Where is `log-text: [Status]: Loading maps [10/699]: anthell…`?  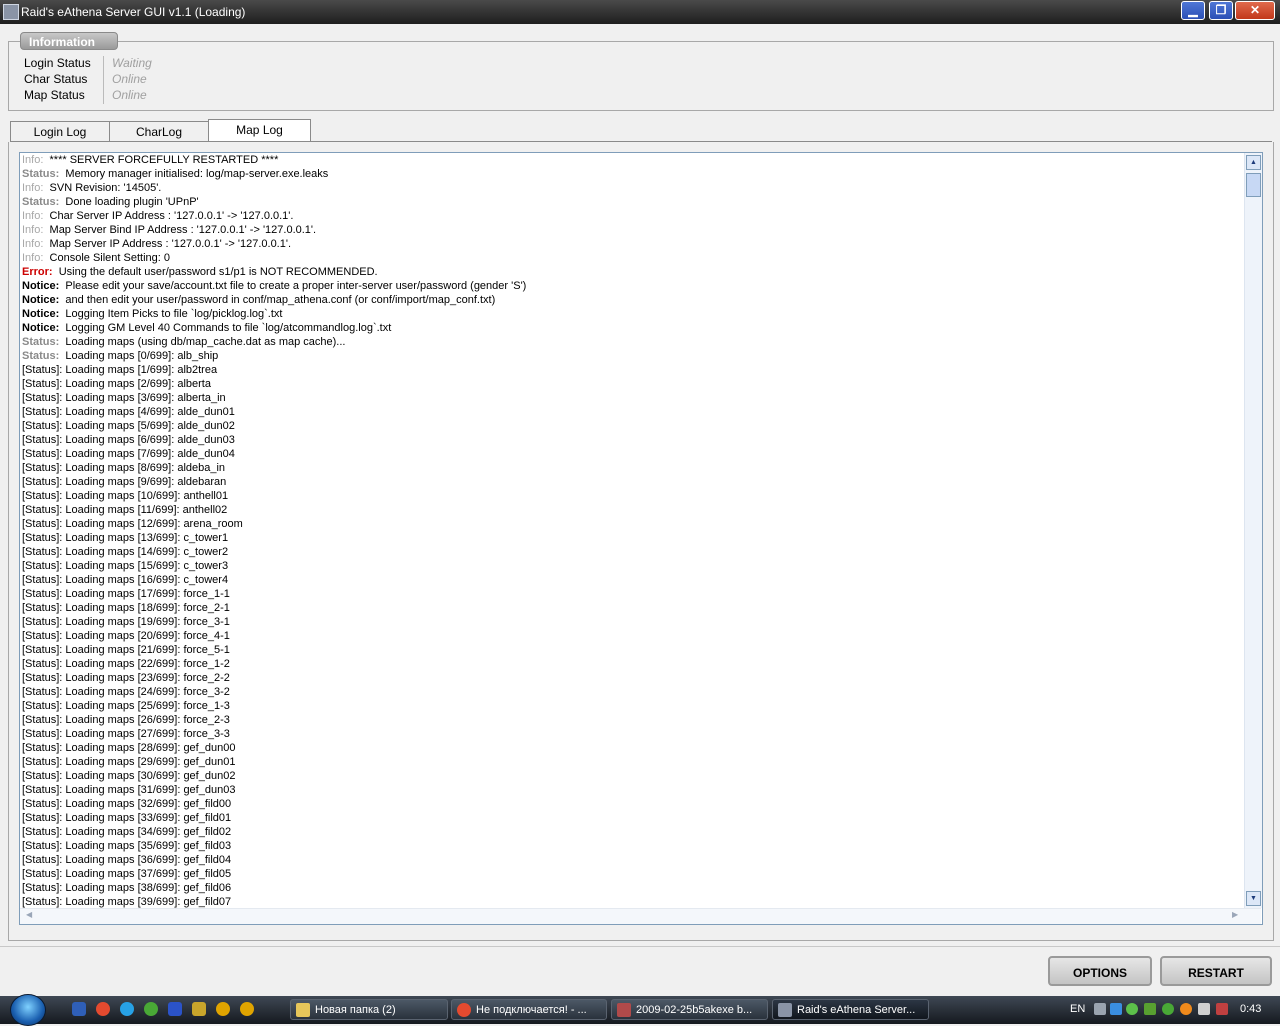 log-text: [Status]: Loading maps [10/699]: anthell… is located at coordinates (125, 496).